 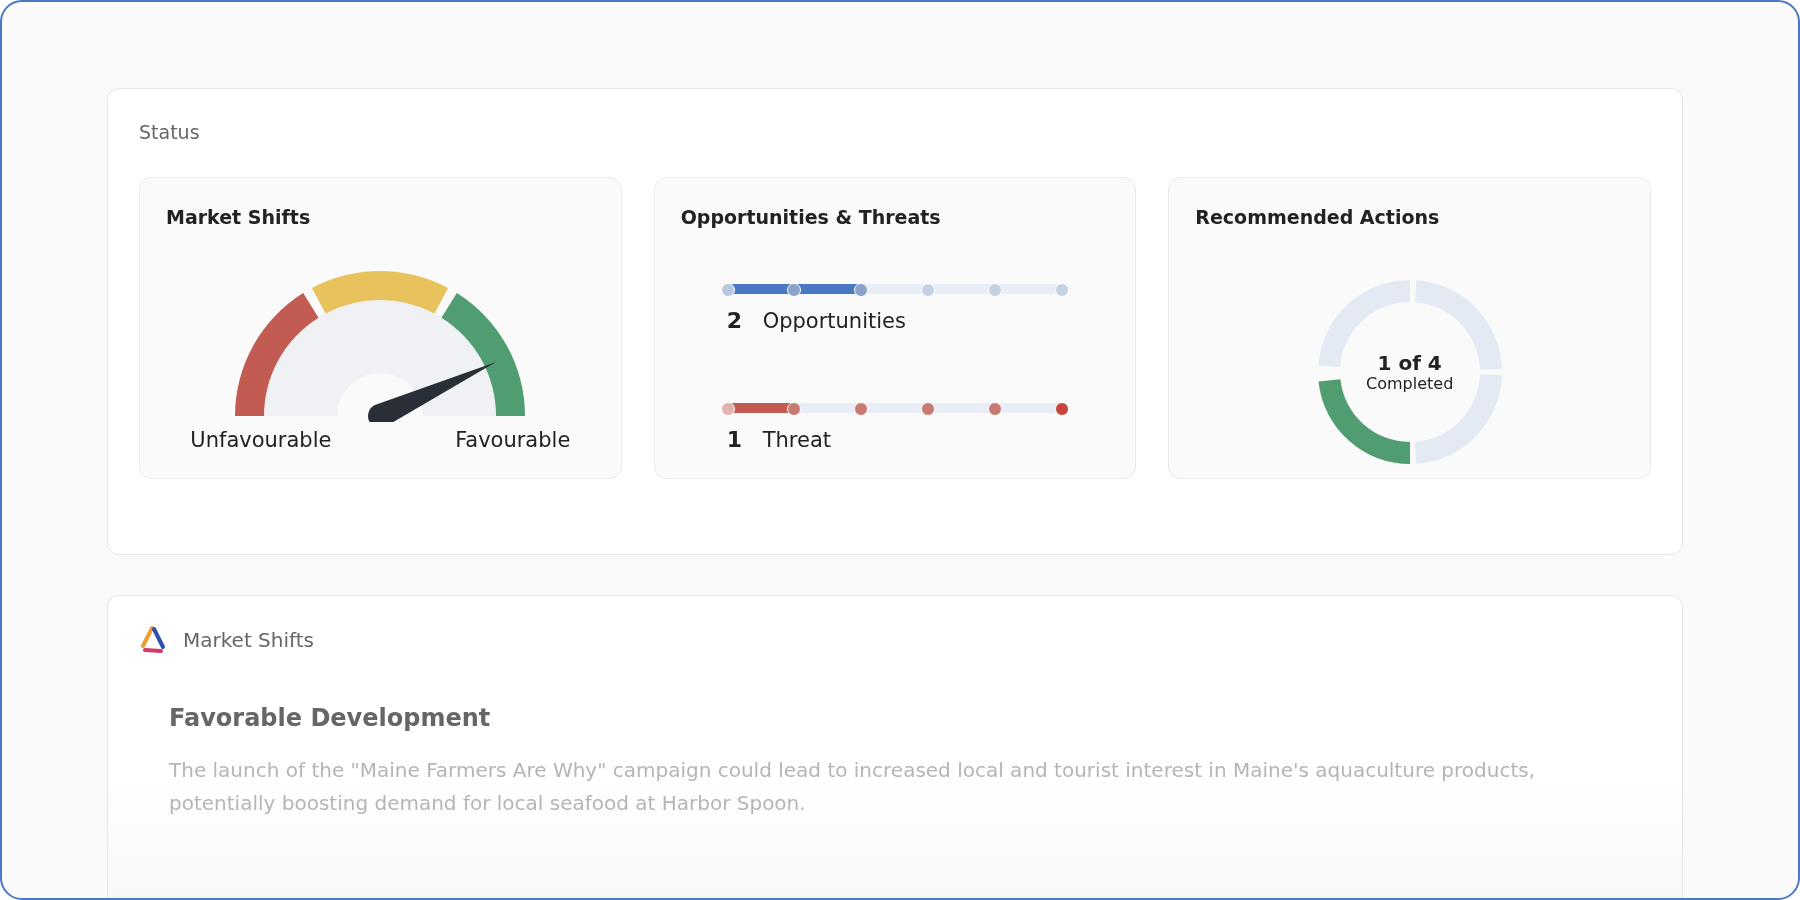 What do you see at coordinates (1409, 362) in the screenshot?
I see `completion-count: 1 of 4` at bounding box center [1409, 362].